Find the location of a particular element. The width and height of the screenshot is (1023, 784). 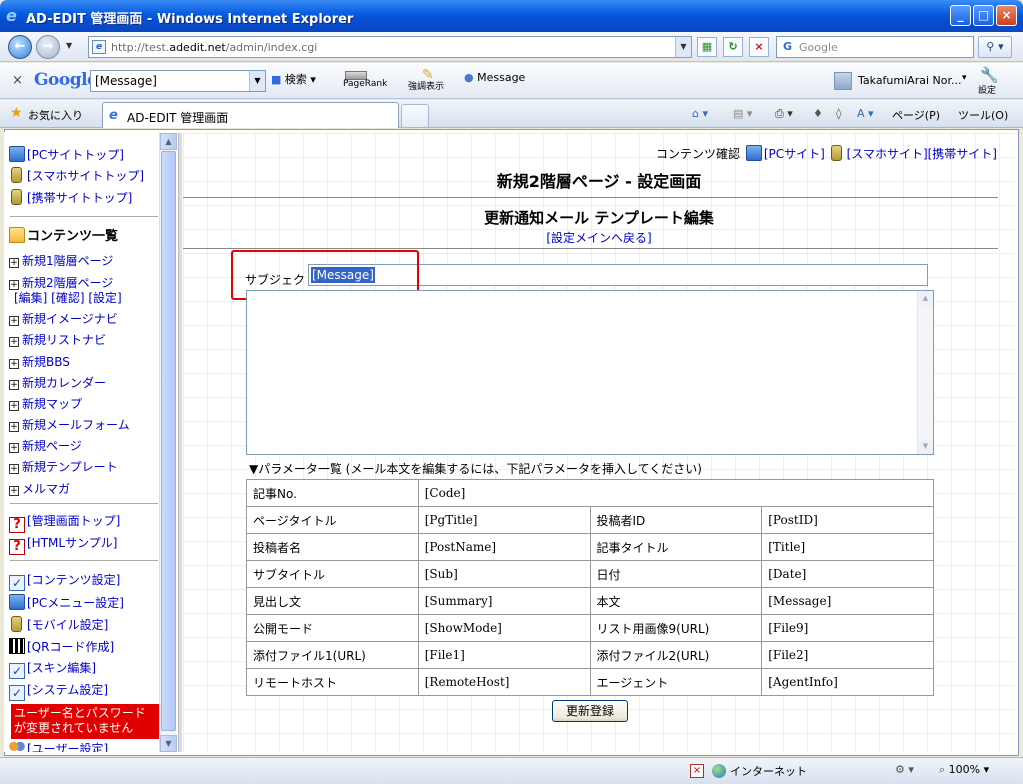

print-icon: ⎙ ▾ is located at coordinates (784, 114).